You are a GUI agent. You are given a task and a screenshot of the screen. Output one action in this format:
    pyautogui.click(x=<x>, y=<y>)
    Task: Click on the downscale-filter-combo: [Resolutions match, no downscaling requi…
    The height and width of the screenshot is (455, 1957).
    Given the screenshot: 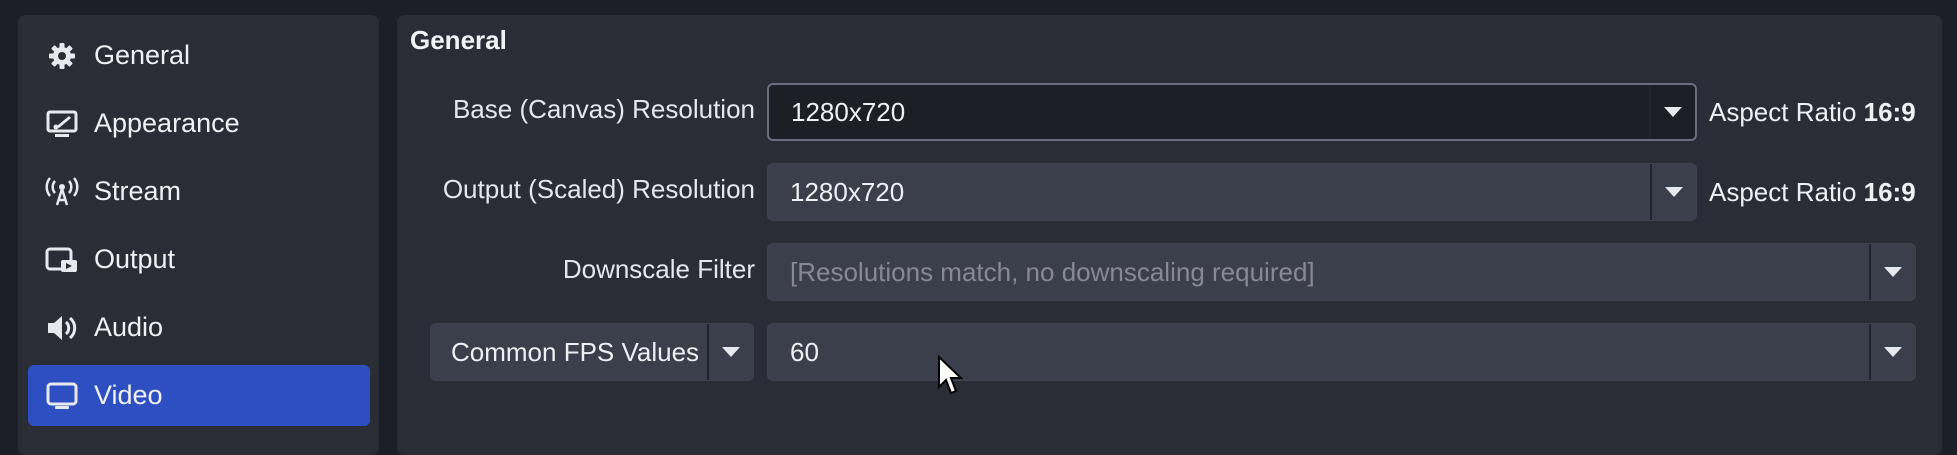 What is the action you would take?
    pyautogui.click(x=1341, y=272)
    